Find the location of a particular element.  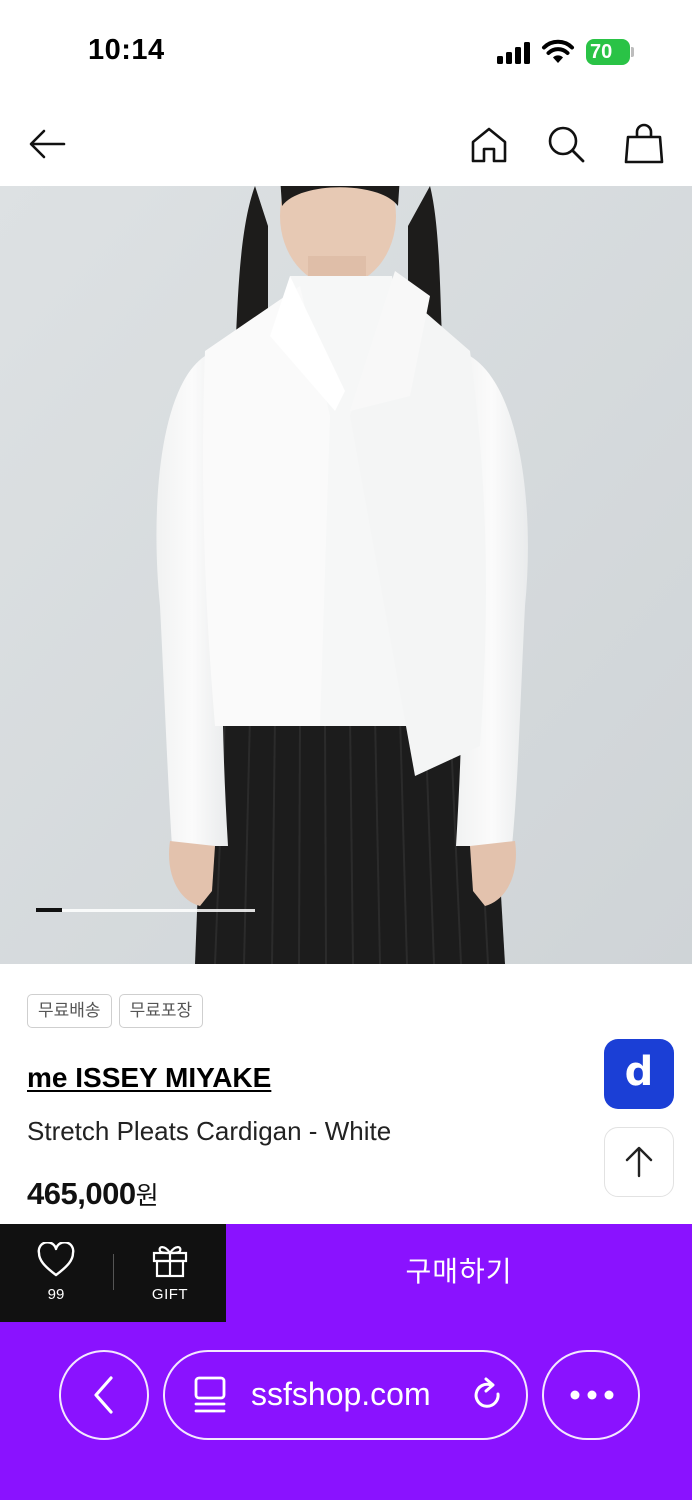

app-header is located at coordinates (346, 143).